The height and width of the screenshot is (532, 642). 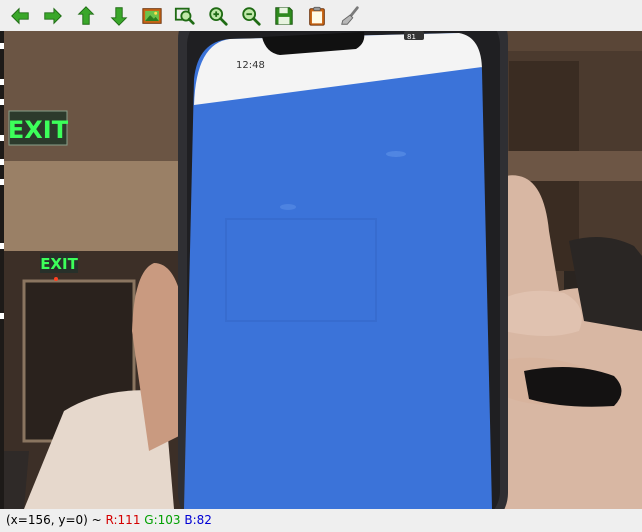 I want to click on exit-sign-bottom: EXIT, so click(x=59, y=264).